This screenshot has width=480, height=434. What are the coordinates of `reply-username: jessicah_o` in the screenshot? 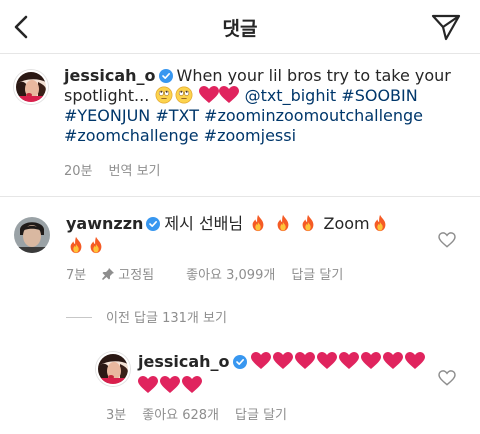 It's located at (184, 361).